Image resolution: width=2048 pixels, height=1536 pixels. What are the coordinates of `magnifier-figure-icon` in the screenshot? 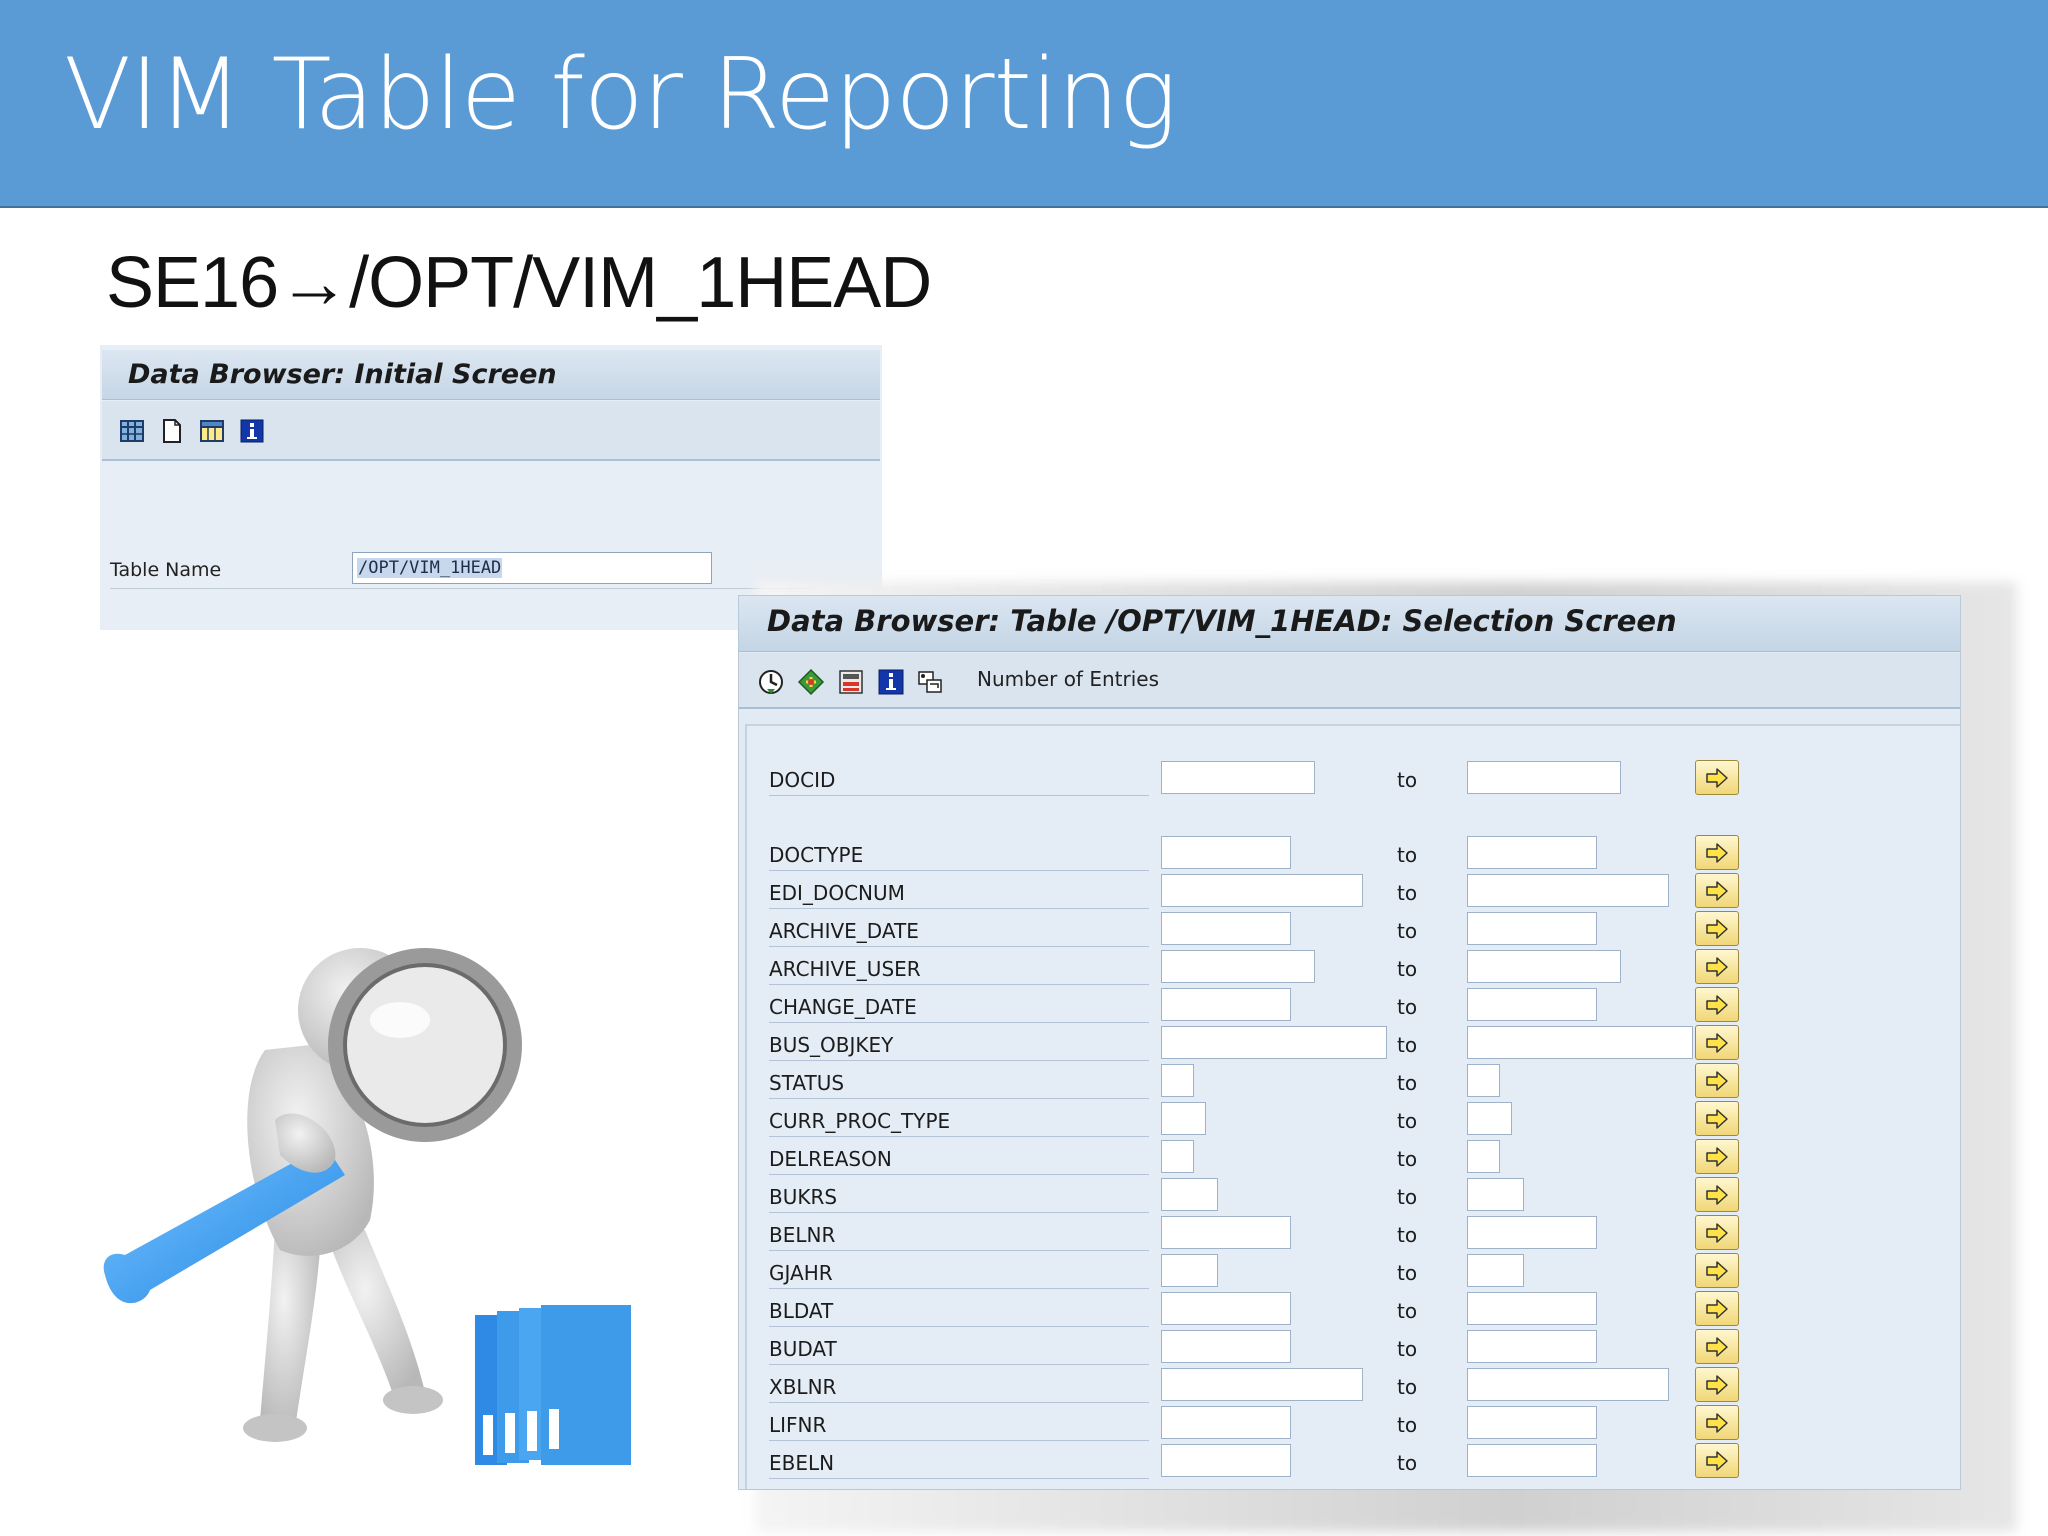 It's located at (367, 1206).